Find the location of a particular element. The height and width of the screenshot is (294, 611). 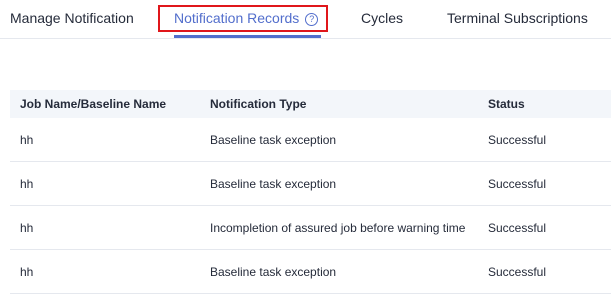

column-header-job-name: Job Name/Baseline Name is located at coordinates (105, 104).